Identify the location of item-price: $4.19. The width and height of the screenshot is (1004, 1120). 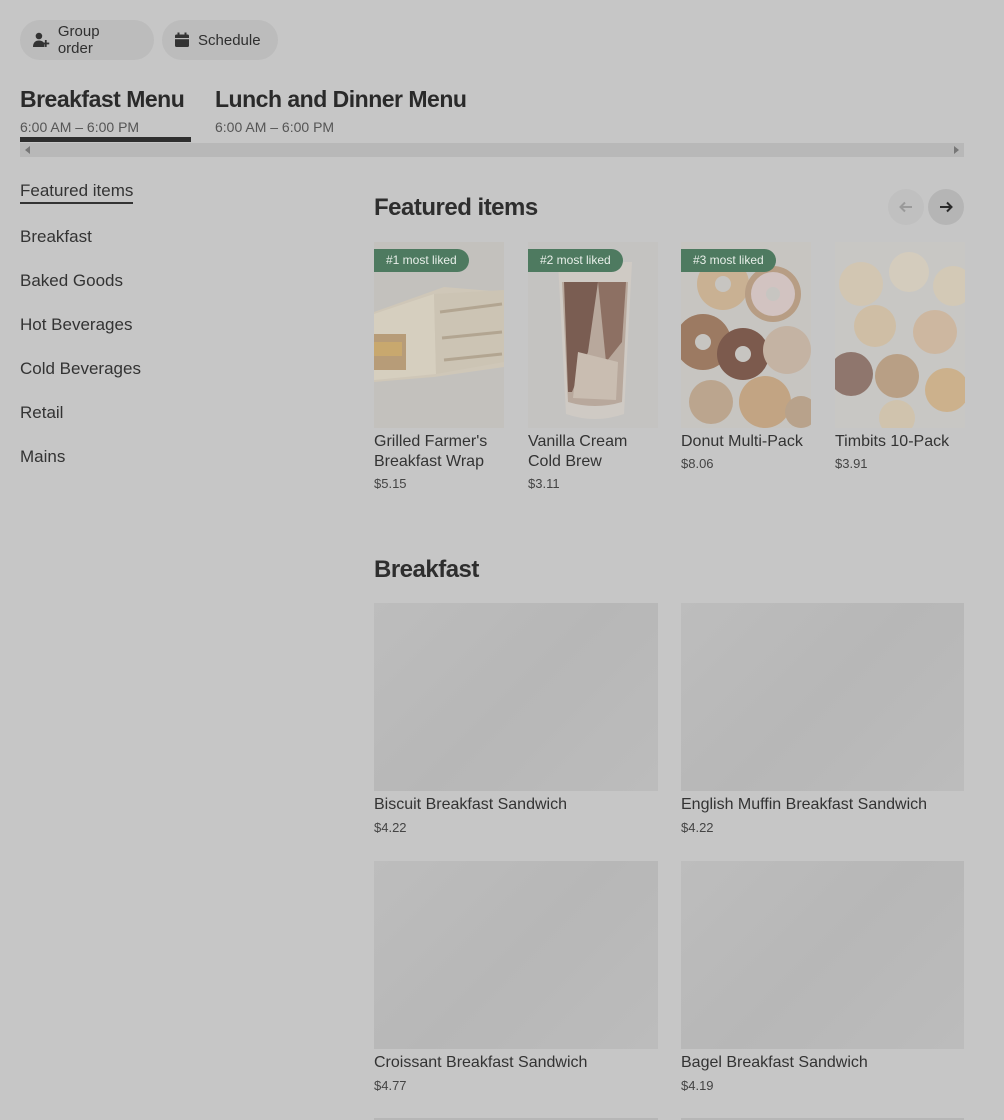
(697, 1085).